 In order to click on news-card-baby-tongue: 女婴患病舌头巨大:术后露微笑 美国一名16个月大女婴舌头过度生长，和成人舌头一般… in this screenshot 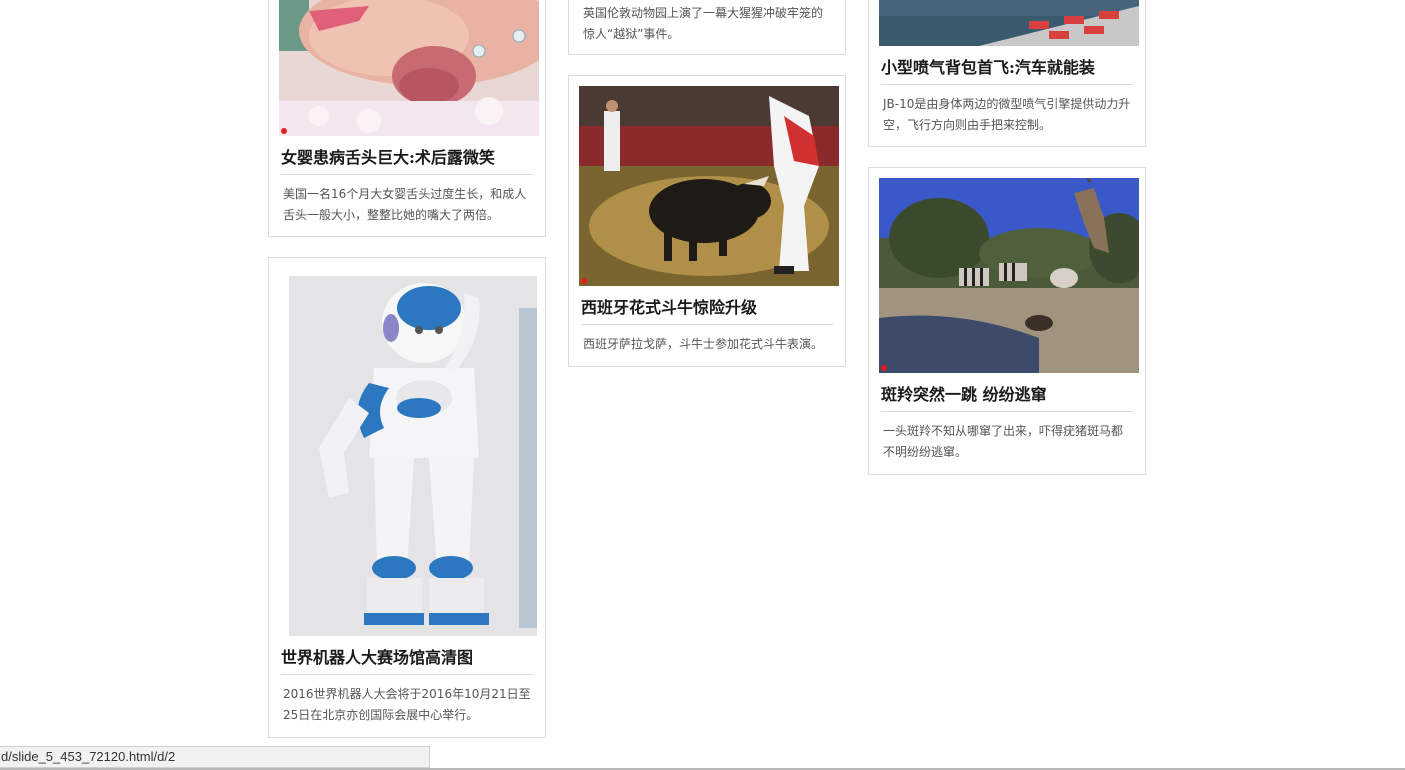, I will do `click(407, 118)`.